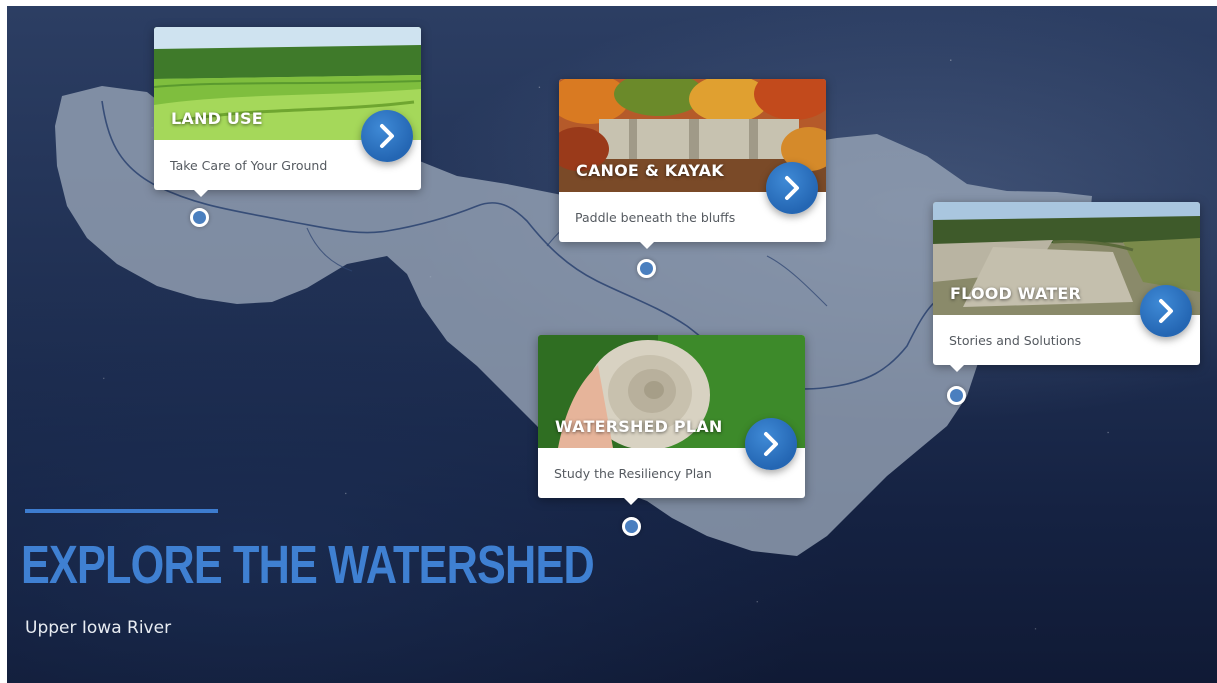 The width and height of the screenshot is (1217, 683). Describe the element at coordinates (655, 217) in the screenshot. I see `card-subtitle: Paddle beneath the bluffs` at that location.